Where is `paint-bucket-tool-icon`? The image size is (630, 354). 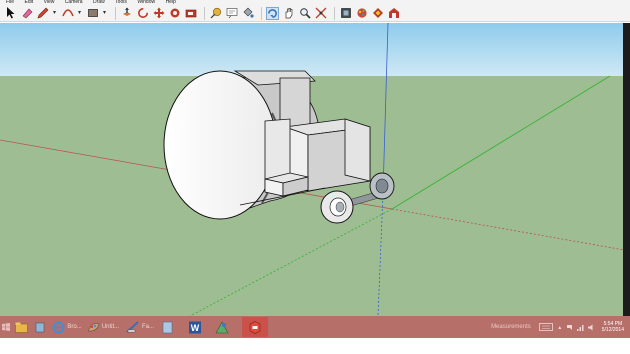
paint-bucket-tool-icon is located at coordinates (247, 13).